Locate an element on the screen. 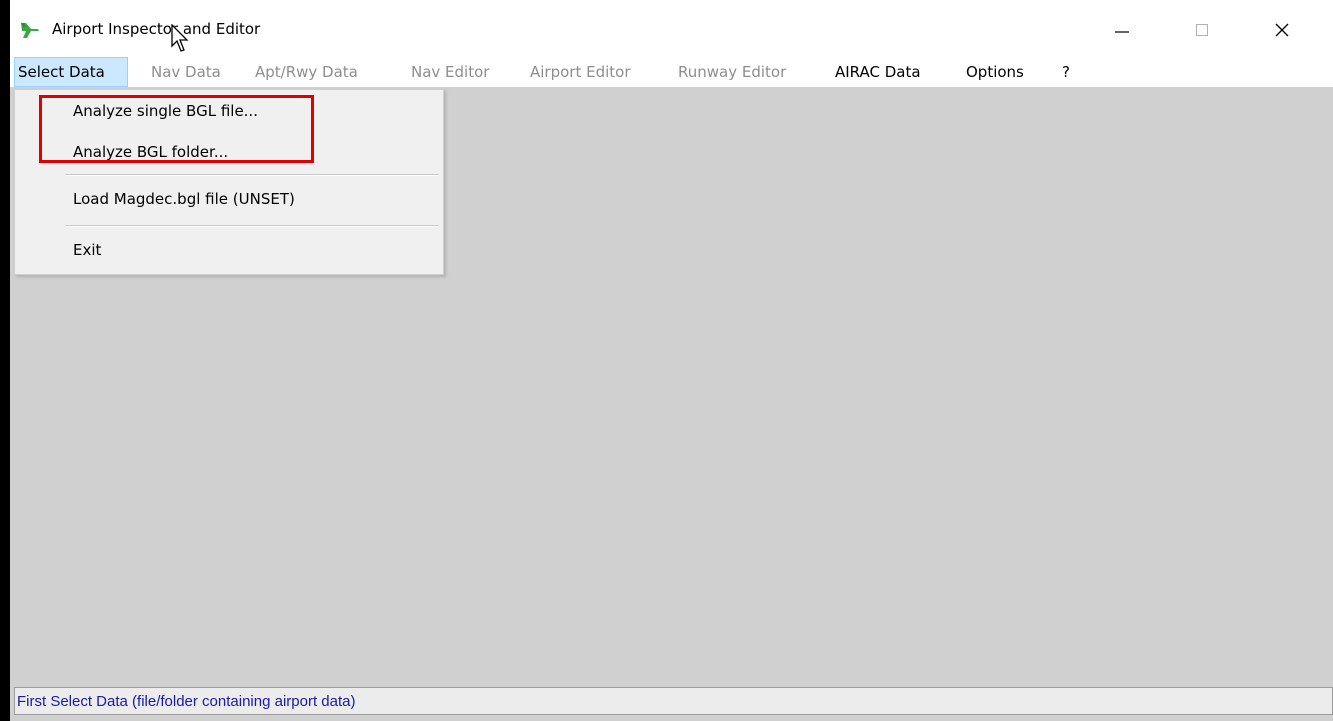 This screenshot has height=721, width=1333. menu-nav-editor: Nav Editor is located at coordinates (450, 72).